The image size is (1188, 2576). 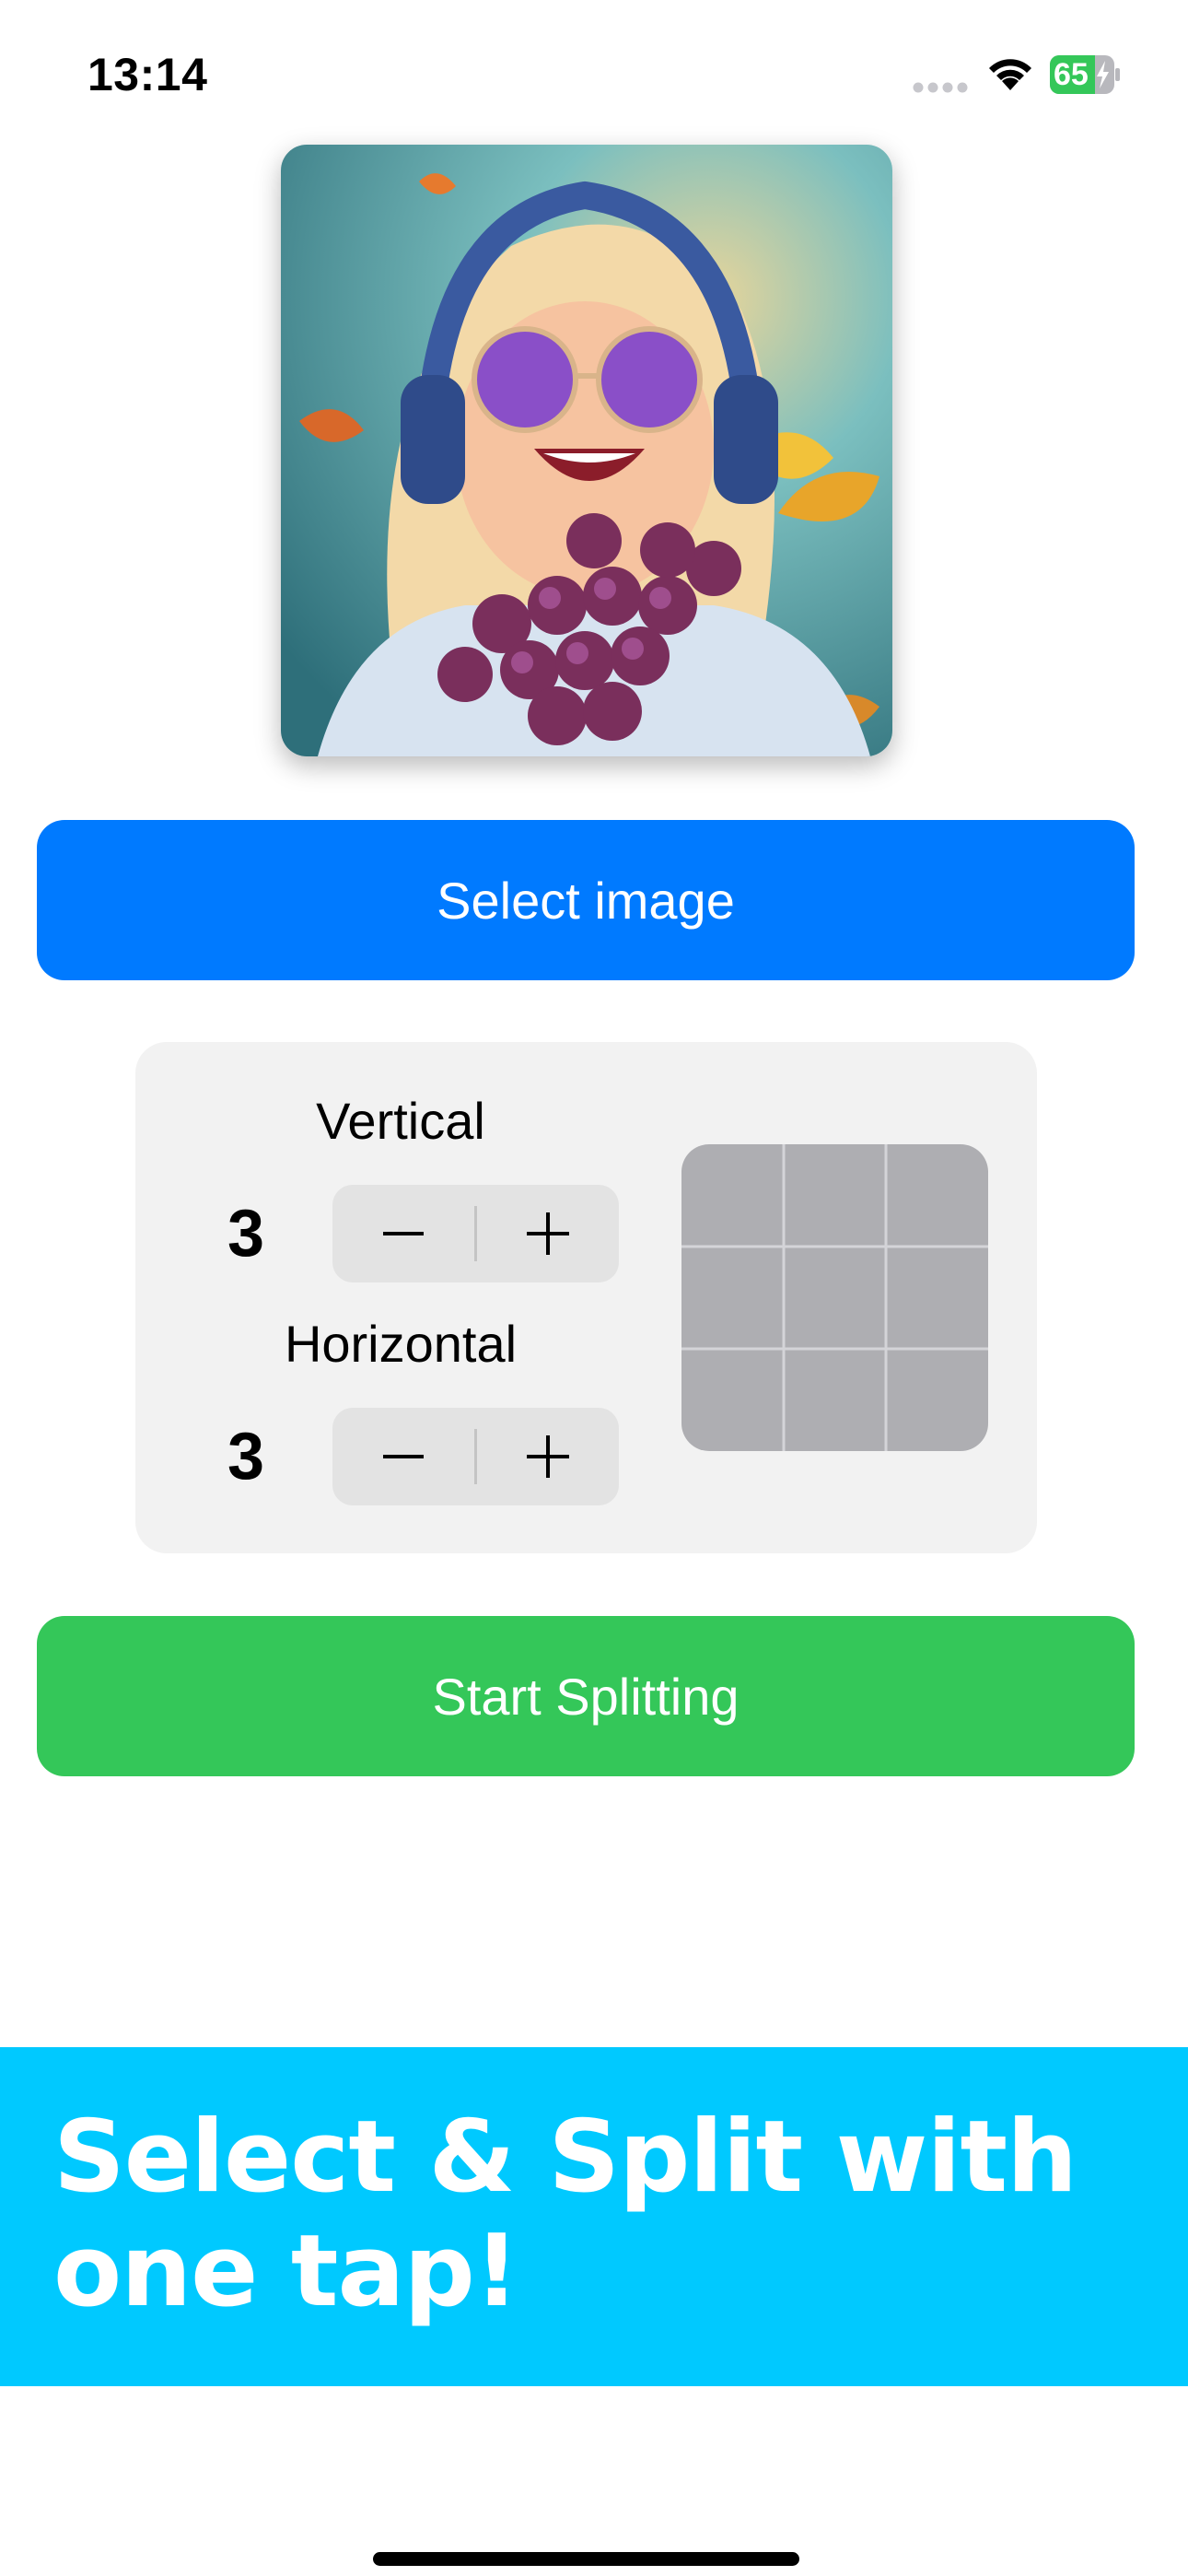 What do you see at coordinates (401, 1344) in the screenshot?
I see `horizontal-label: Horizontal` at bounding box center [401, 1344].